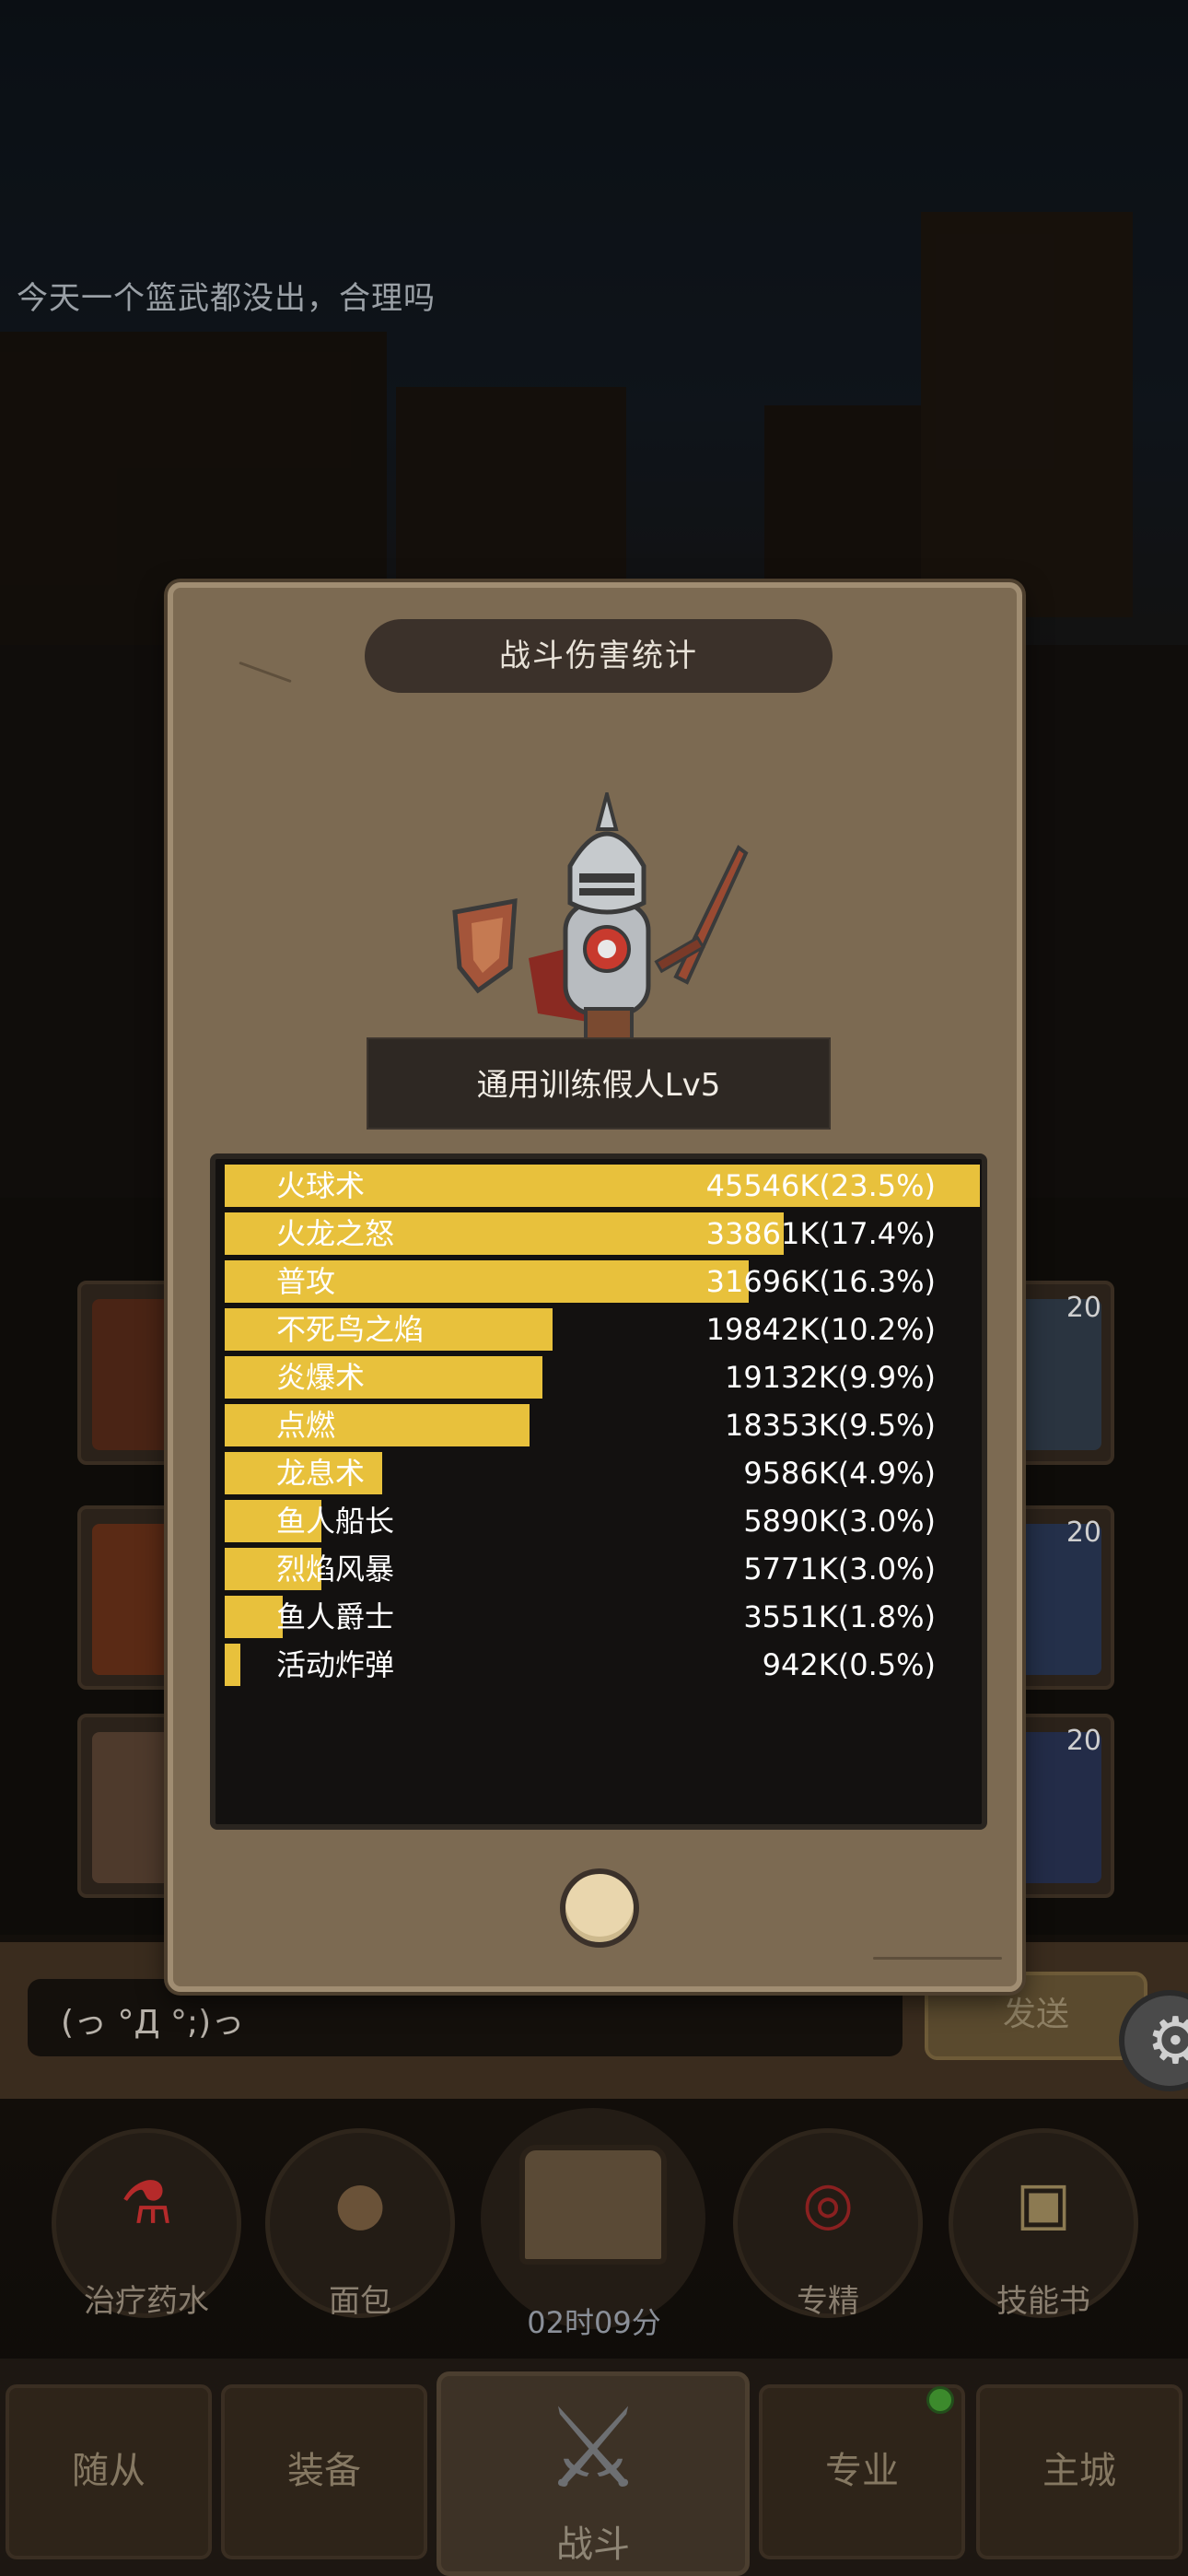 Image resolution: width=1188 pixels, height=2576 pixels. I want to click on tab-equipment: 装备, so click(324, 2471).